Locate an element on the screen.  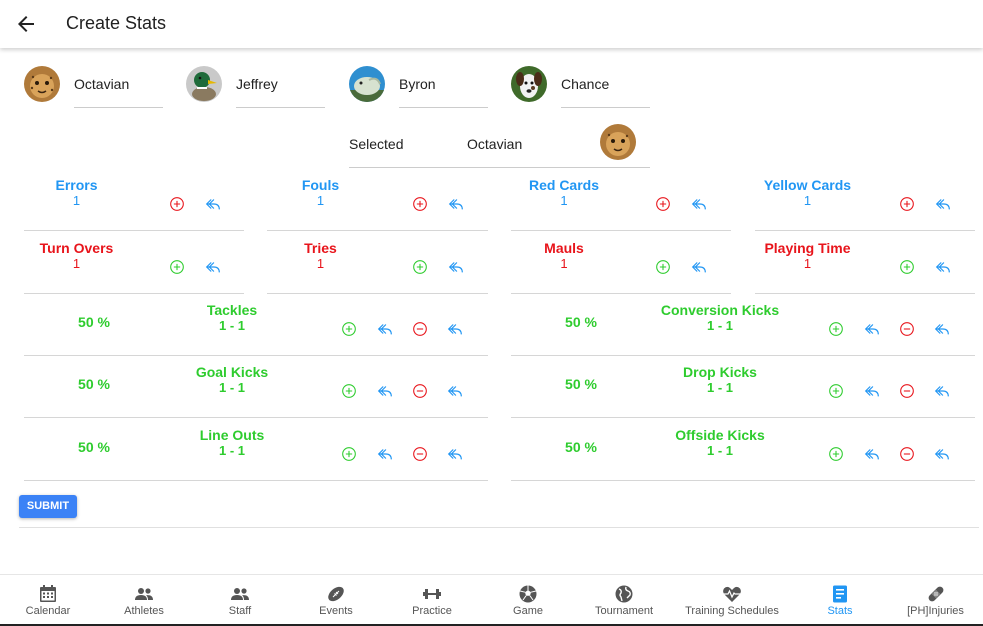
back-arrow-icon is located at coordinates (26, 24).